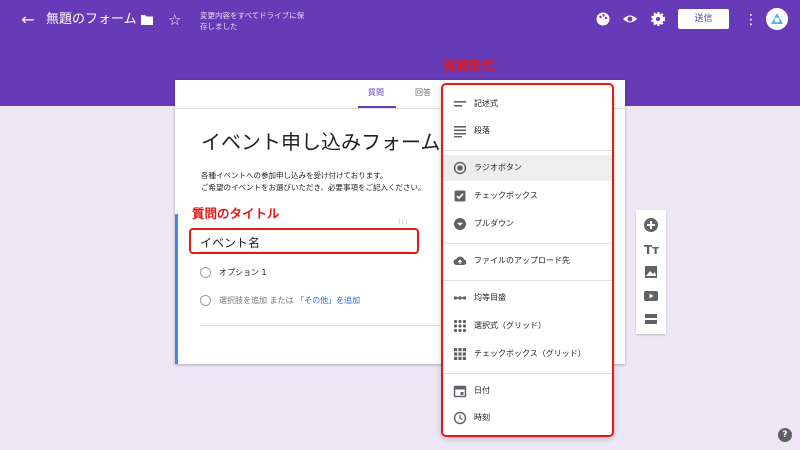 The image size is (800, 450). I want to click on svg-text: Tт, so click(651, 250).